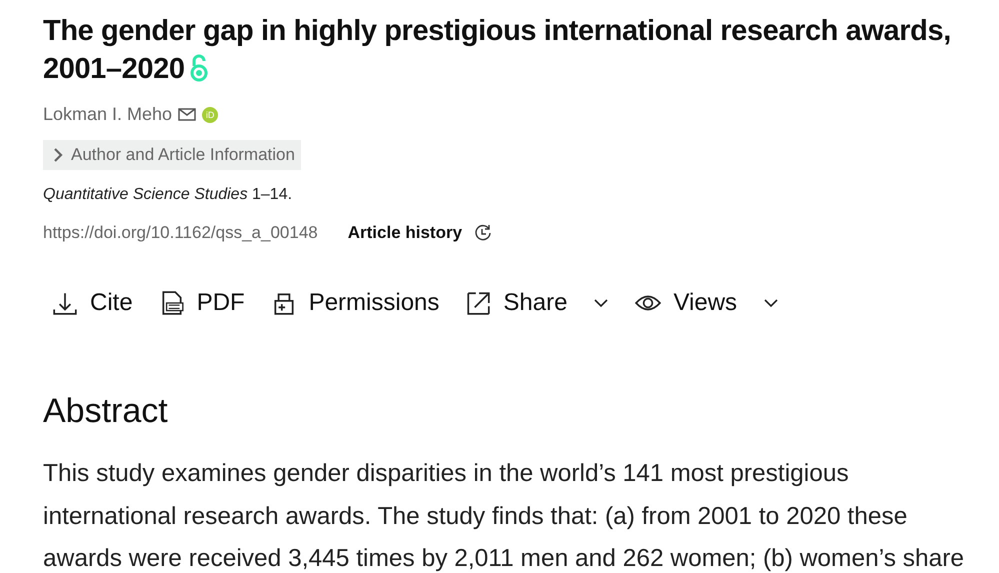 The height and width of the screenshot is (573, 999). I want to click on email-icon, so click(187, 114).